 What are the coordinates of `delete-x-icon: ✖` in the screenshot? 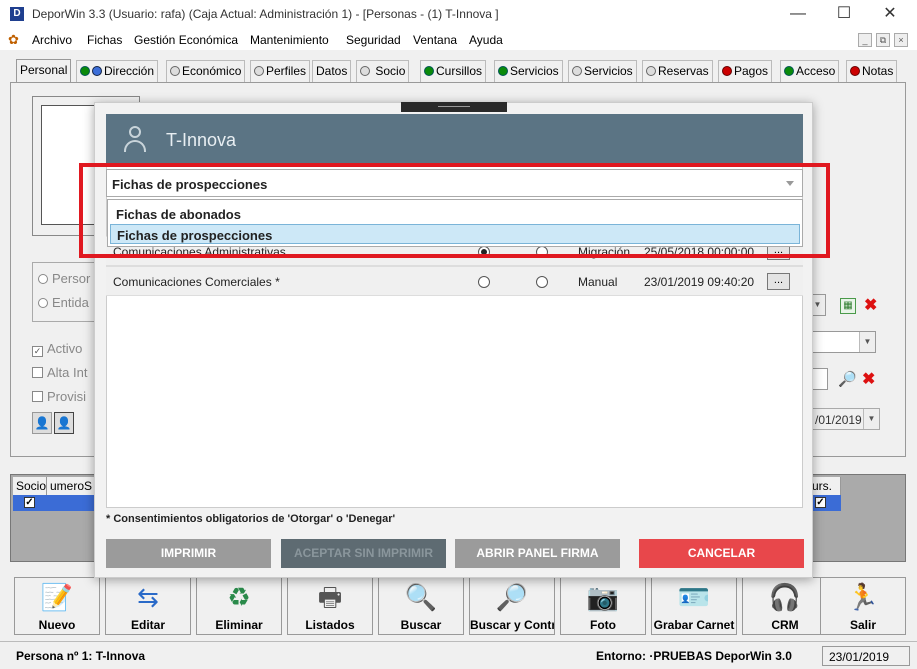 It's located at (870, 305).